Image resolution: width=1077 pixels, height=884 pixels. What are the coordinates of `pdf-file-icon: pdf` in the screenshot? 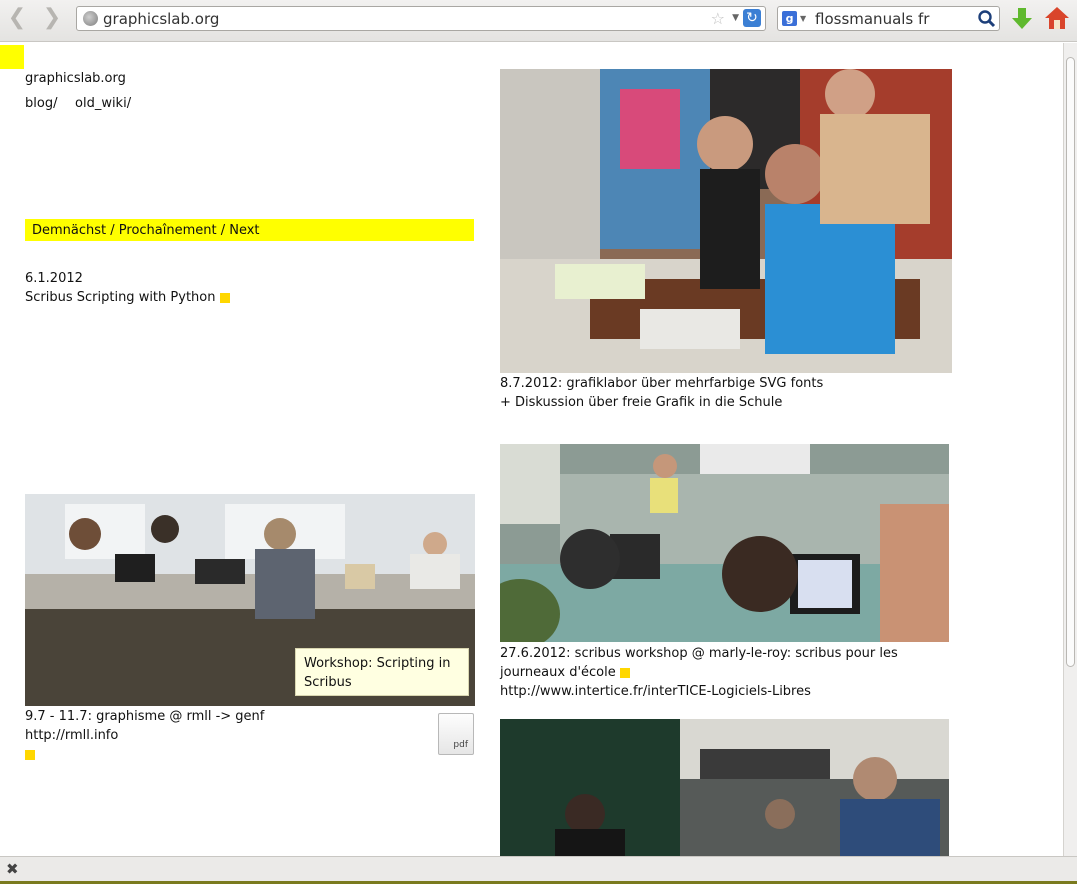 It's located at (456, 734).